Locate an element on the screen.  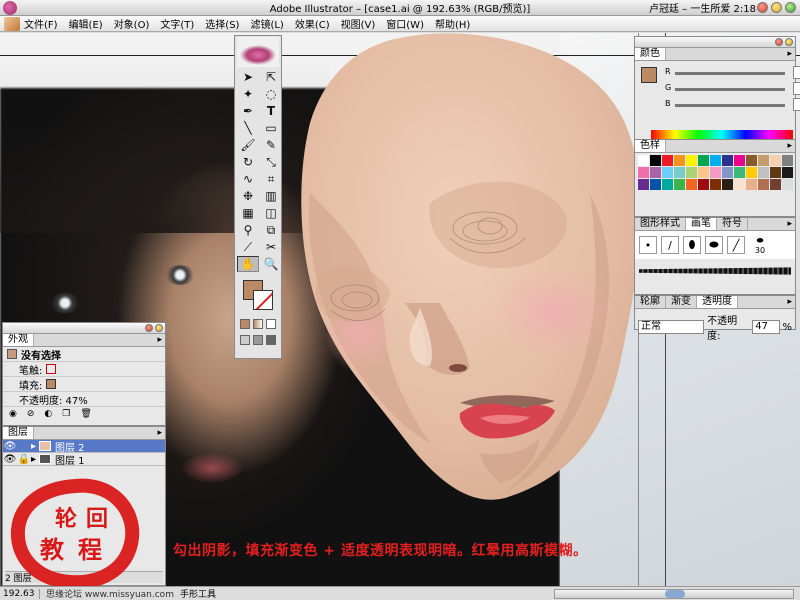
visibility-eye-icon: 👁 is located at coordinates (10, 459).